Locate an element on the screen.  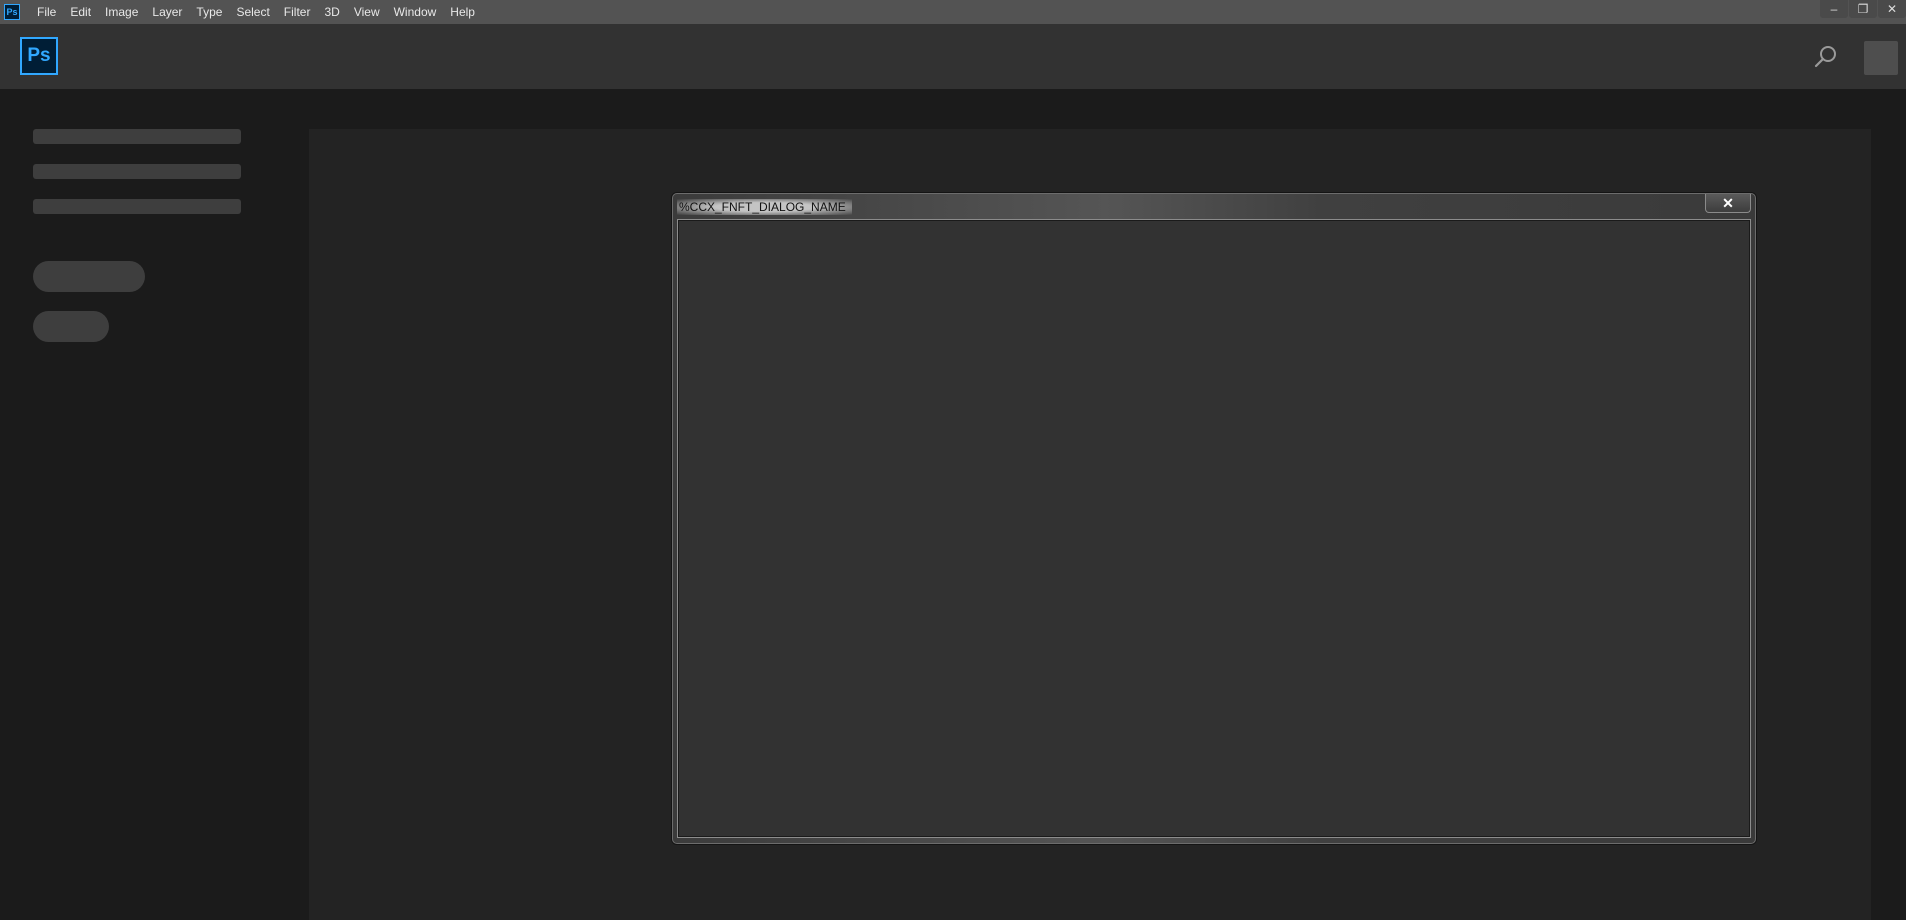
window-controls: – ❐ ✕ is located at coordinates (1862, 10).